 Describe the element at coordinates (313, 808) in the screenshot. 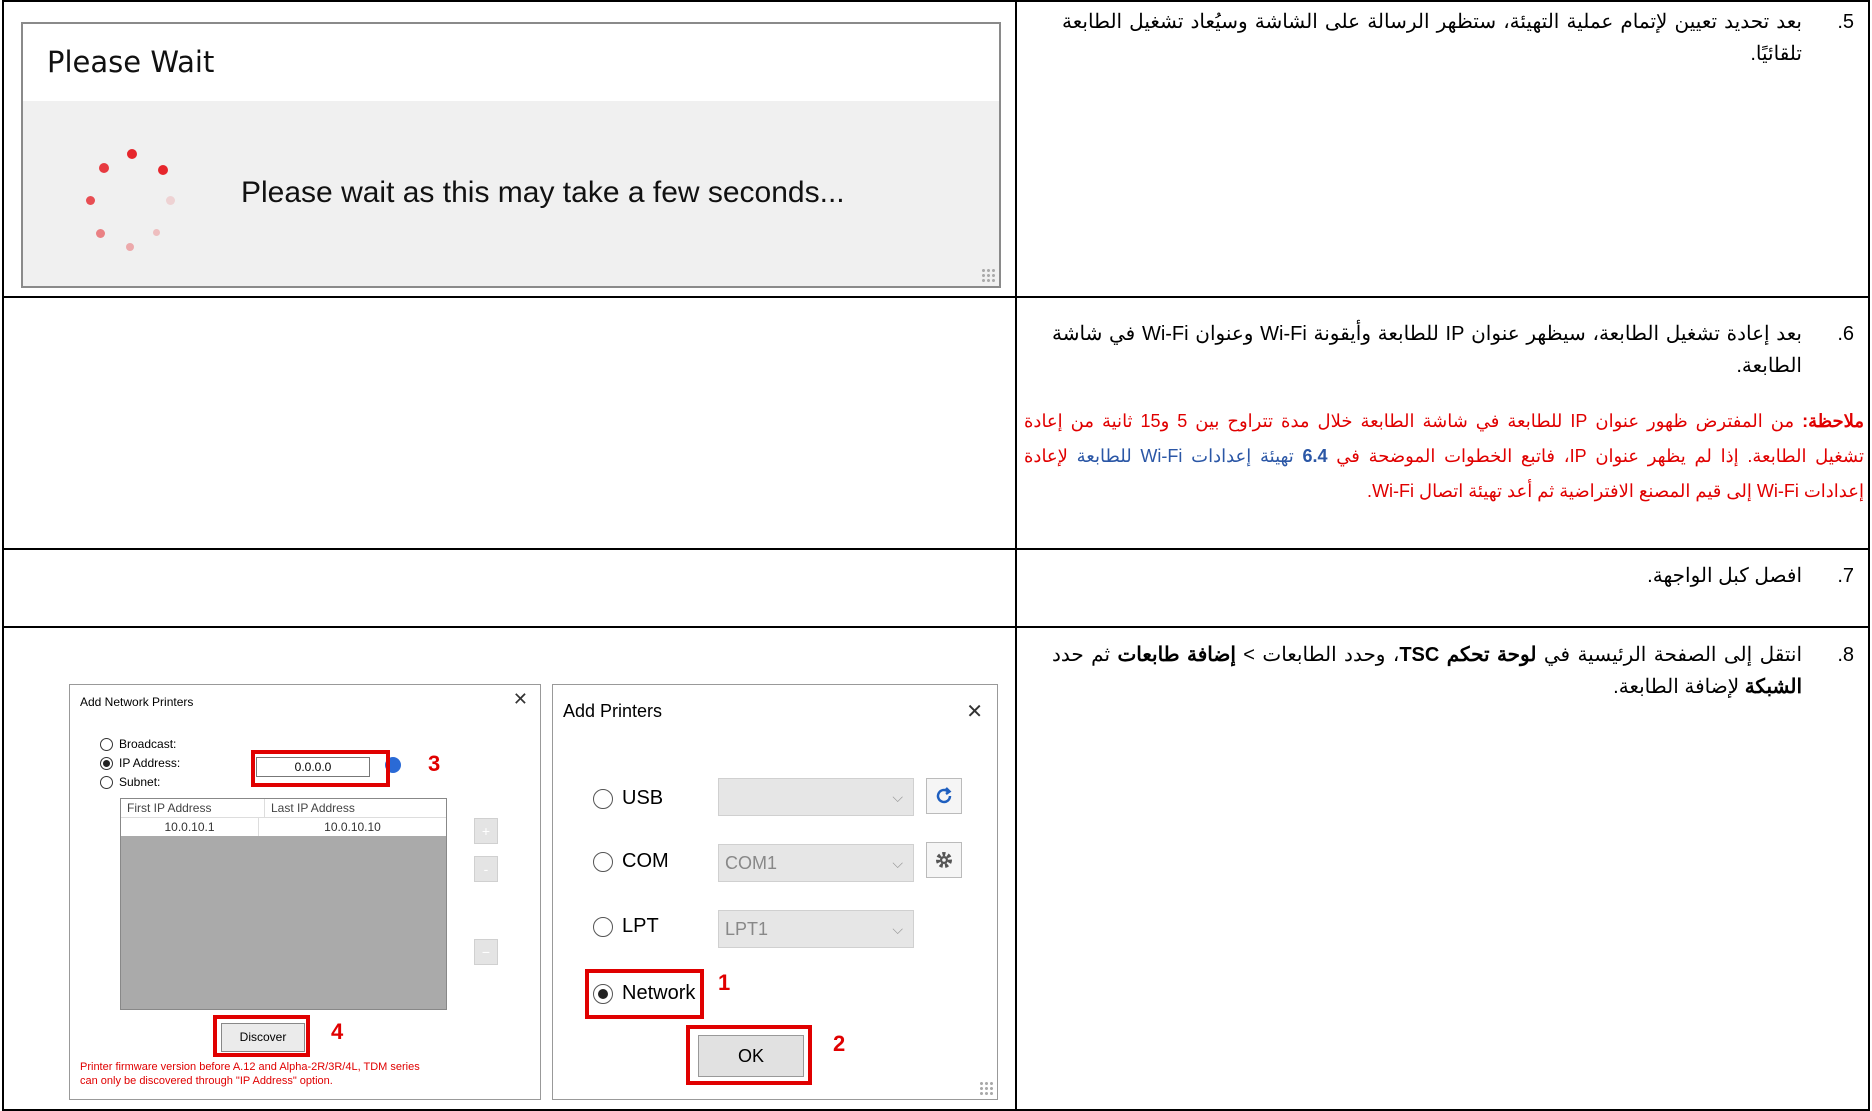

I see `column-header: Last IP Address` at that location.